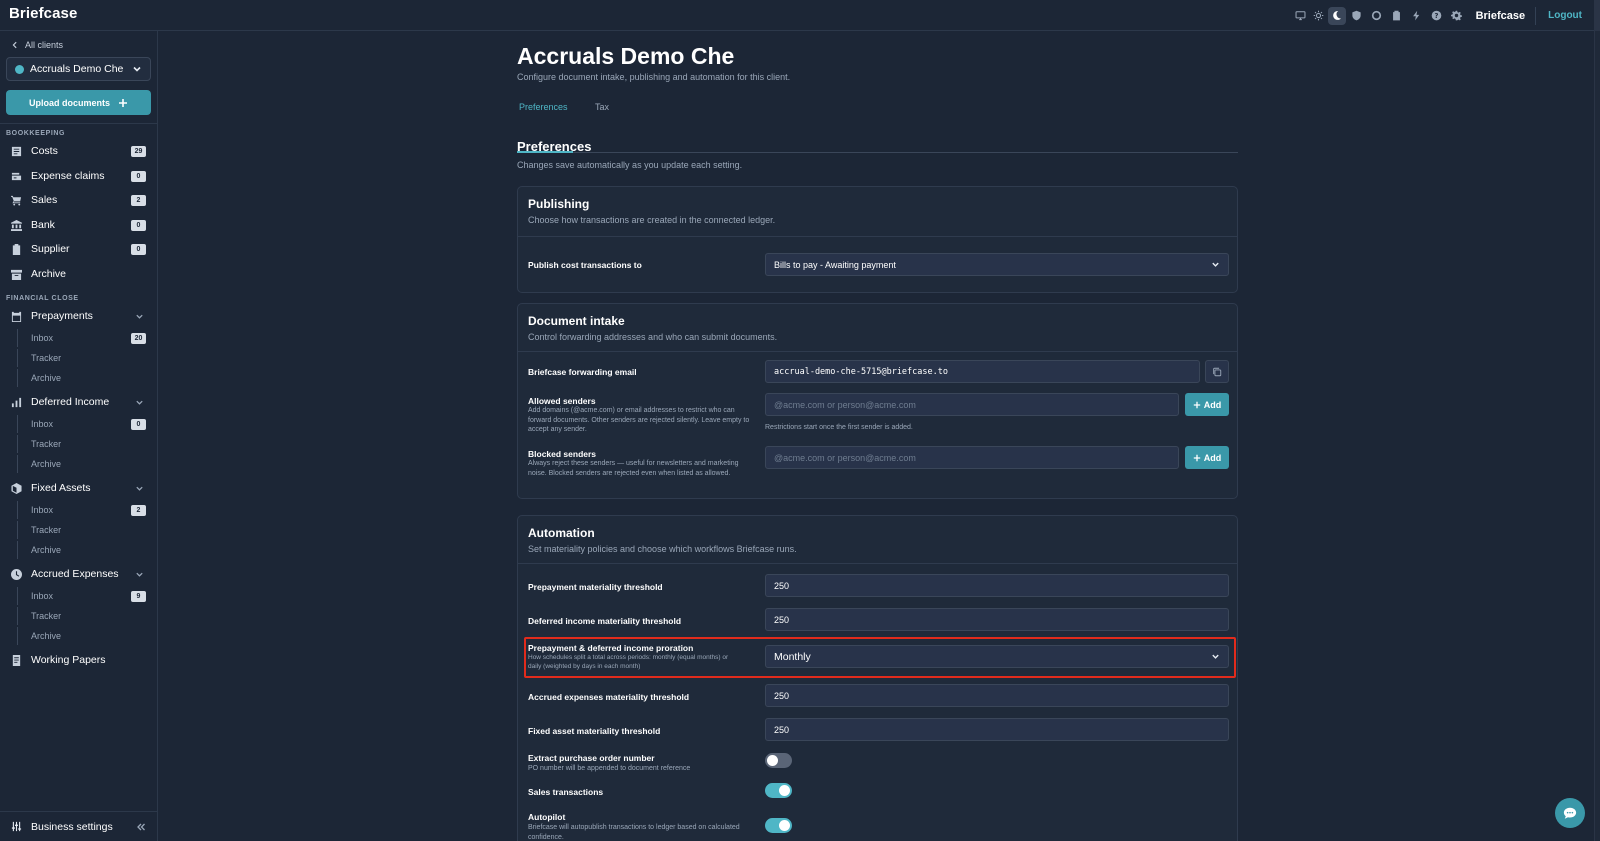 This screenshot has height=841, width=1600. Describe the element at coordinates (79, 123) in the screenshot. I see `sidebar-divider` at that location.